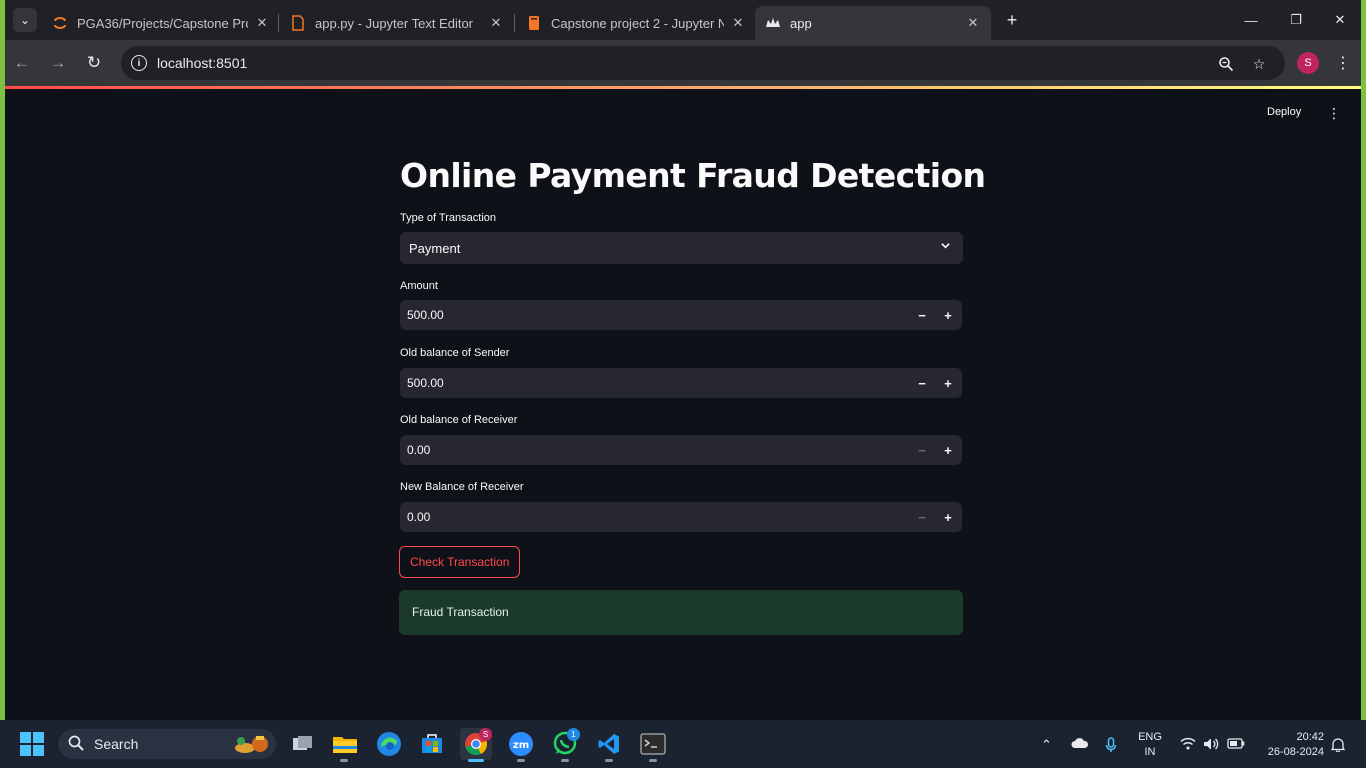 The image size is (1366, 768). I want to click on file-explorer-icon, so click(345, 744).